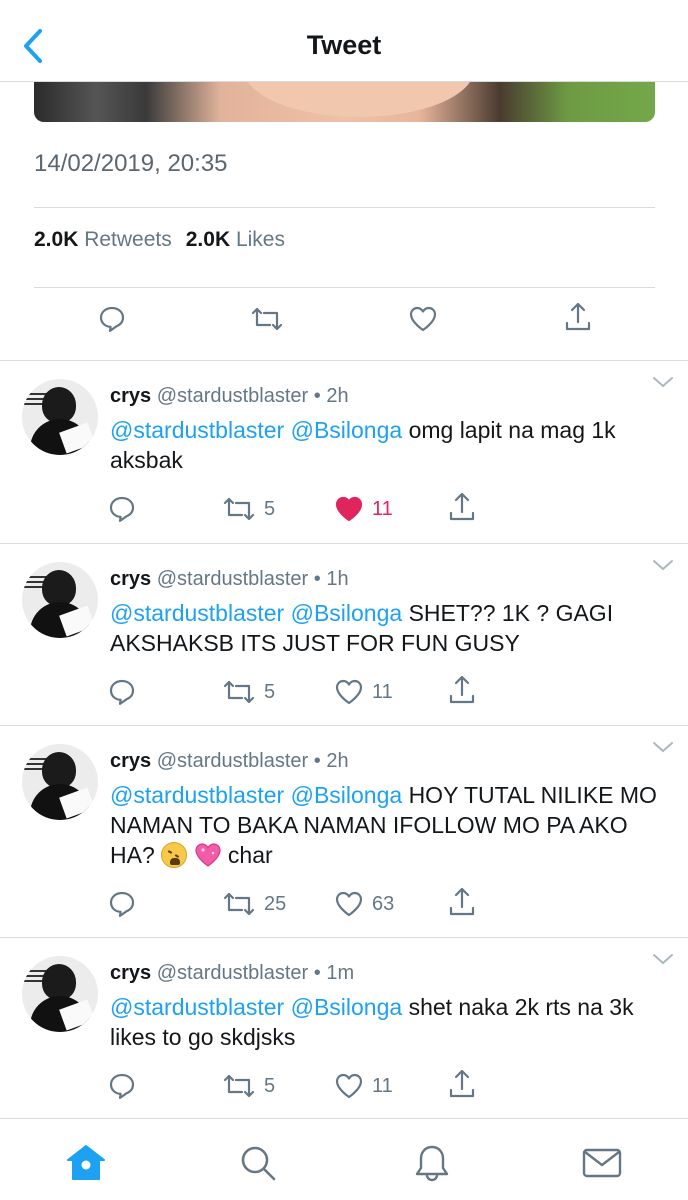 The height and width of the screenshot is (1200, 688). I want to click on search-icon, so click(258, 1163).